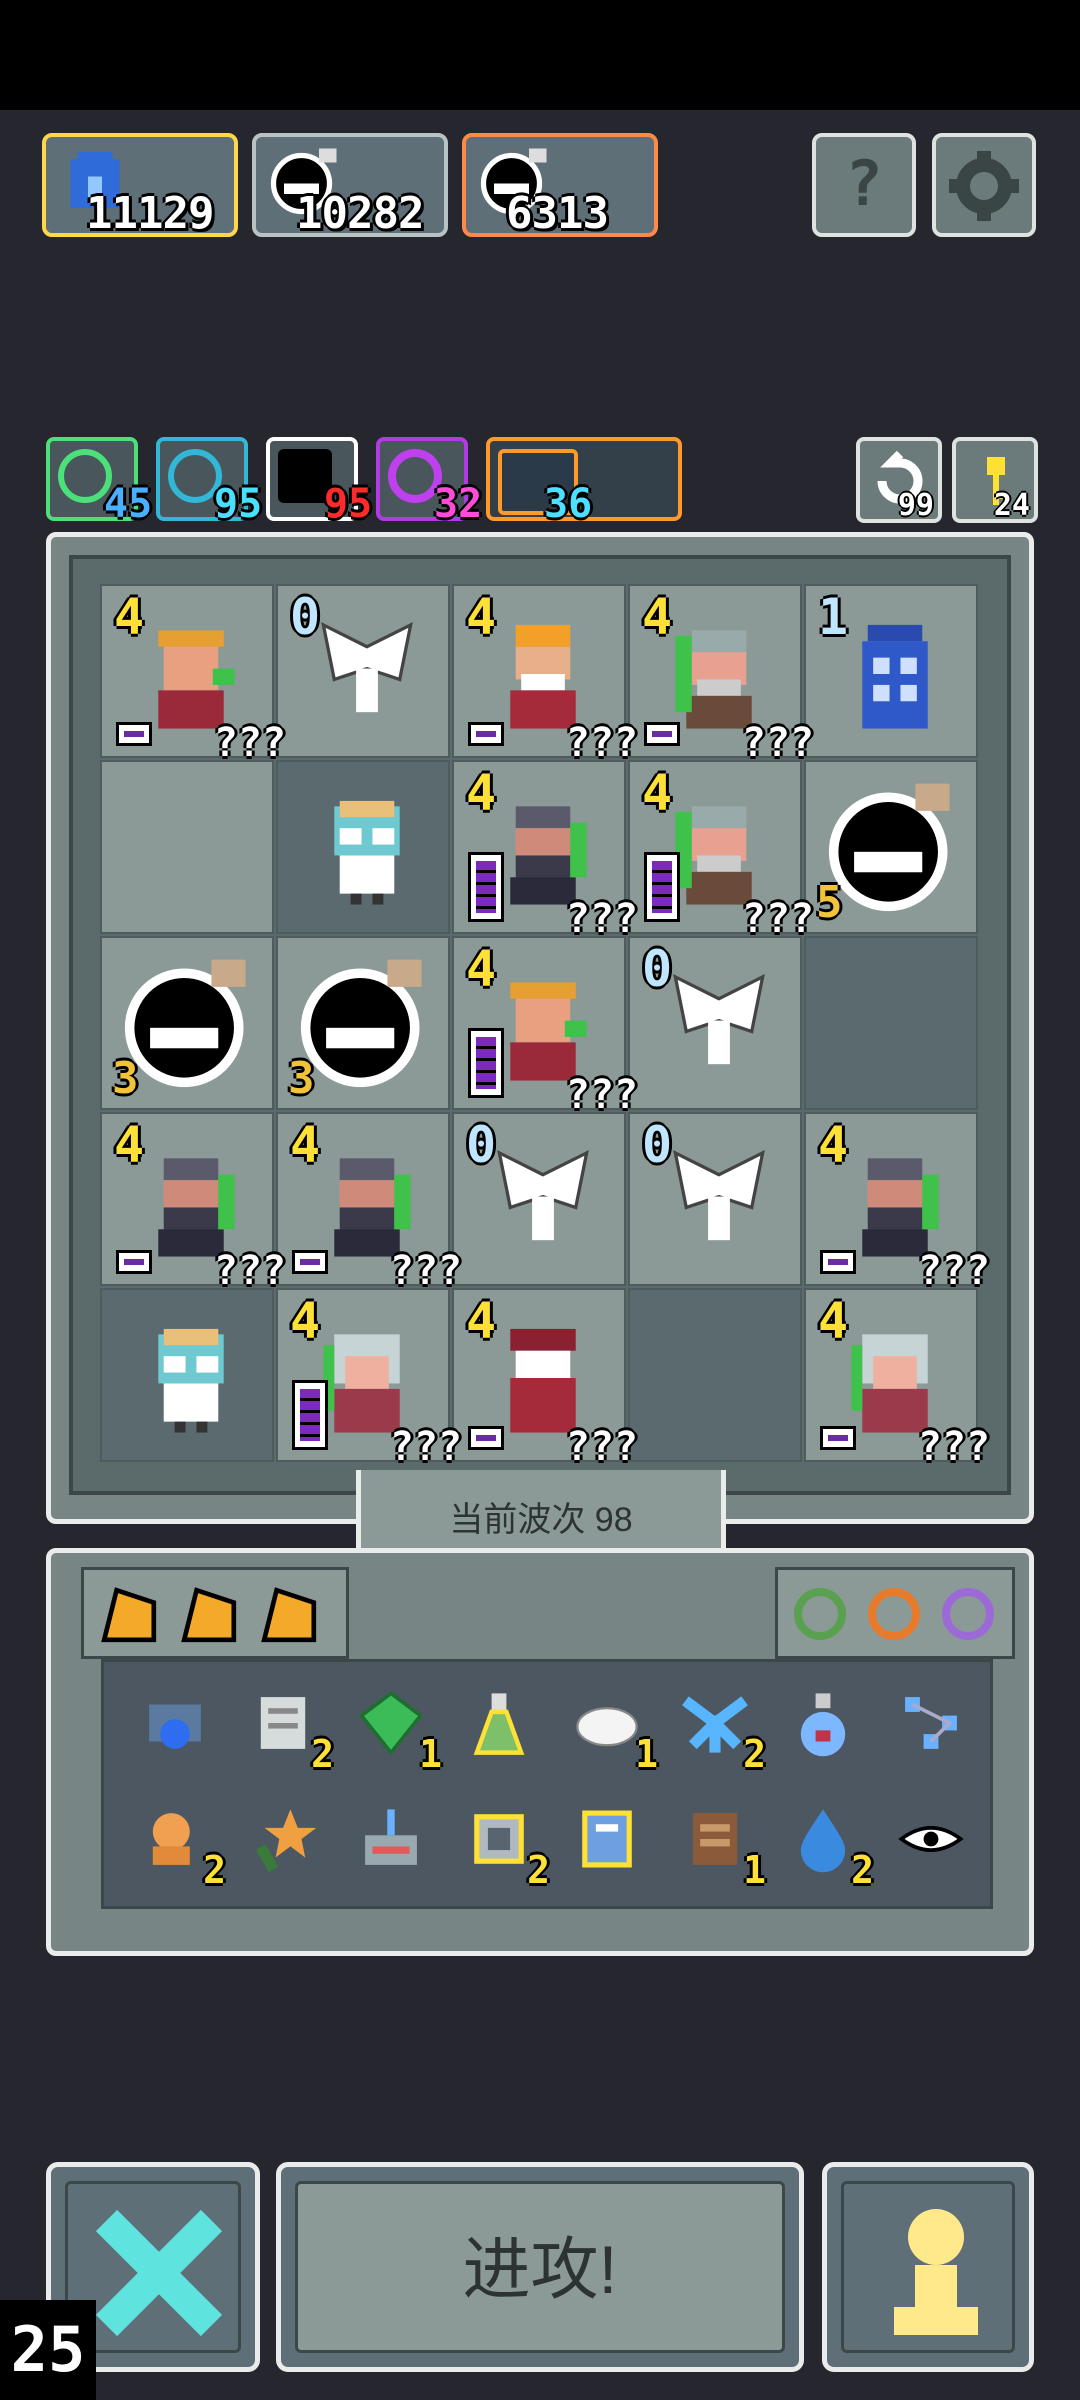 The image size is (1080, 2400). Describe the element at coordinates (820, 1614) in the screenshot. I see `green-ring-icon` at that location.